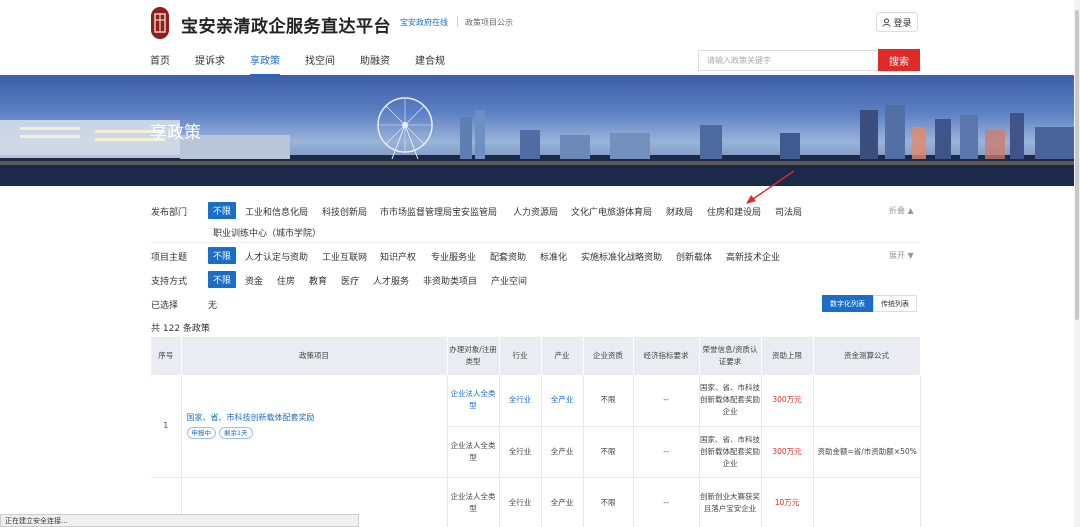 This screenshot has height=527, width=1080. I want to click on topic-chip-standard-strategy: 实施标准化战略资助, so click(621, 256).